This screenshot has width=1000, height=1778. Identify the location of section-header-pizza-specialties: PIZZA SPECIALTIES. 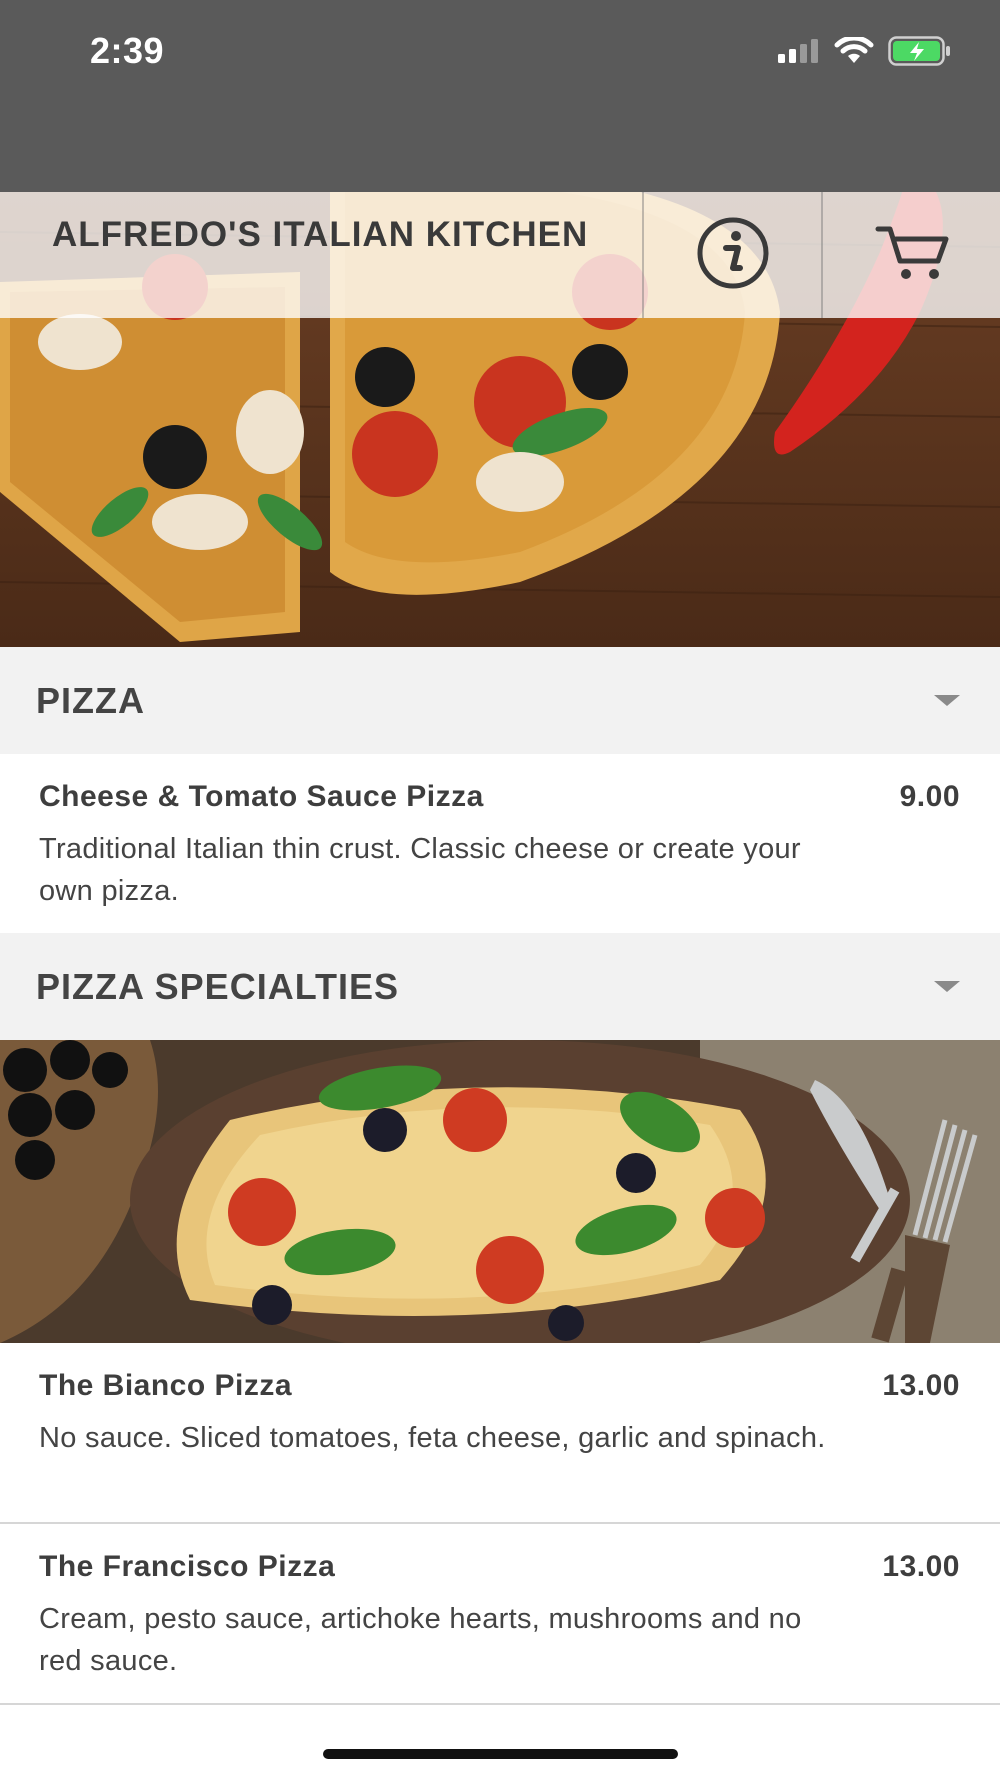
(500, 986).